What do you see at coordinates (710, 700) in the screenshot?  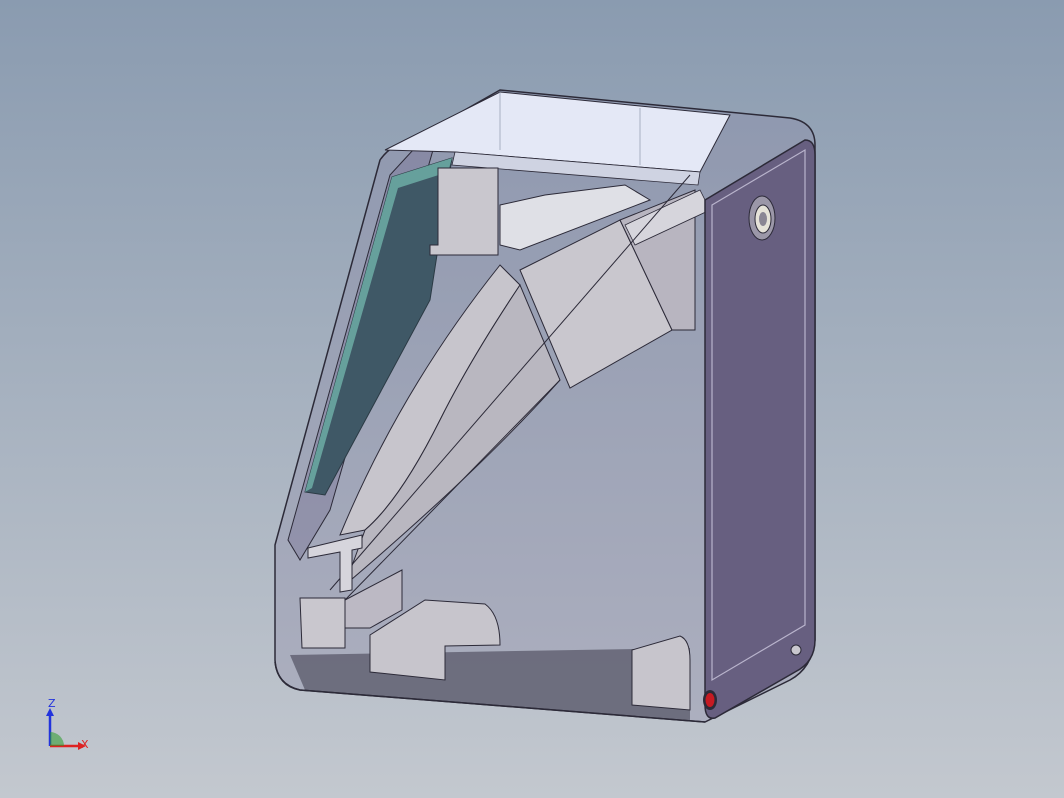 I see `power-indicator-icon` at bounding box center [710, 700].